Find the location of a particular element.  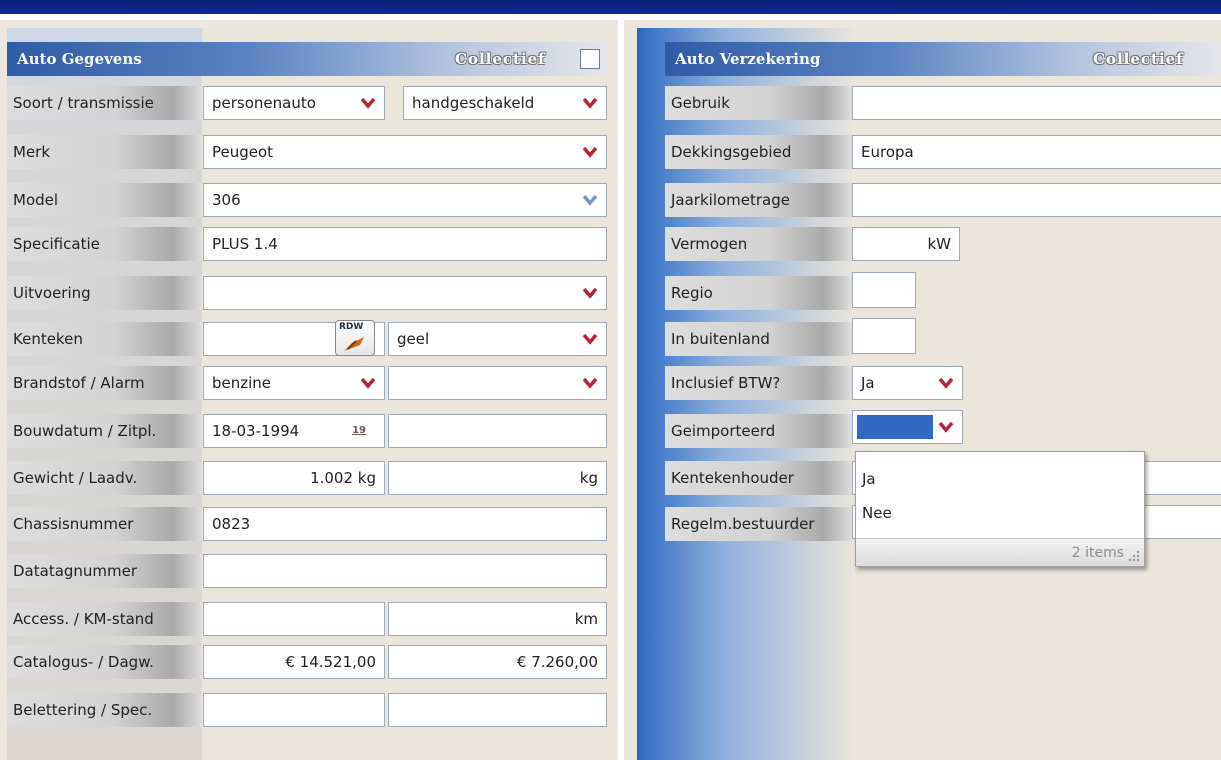

dropdown-footer: 2 items is located at coordinates (1000, 552).